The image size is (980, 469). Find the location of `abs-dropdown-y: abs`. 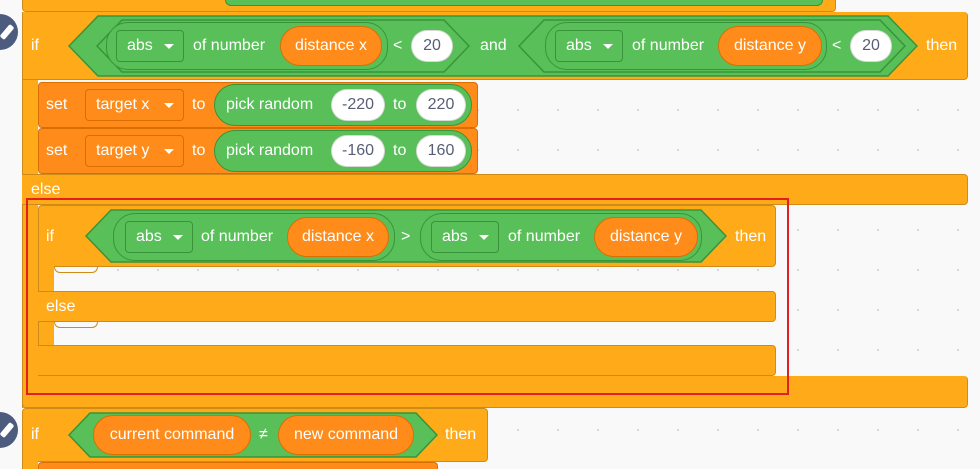

abs-dropdown-y: abs is located at coordinates (589, 46).